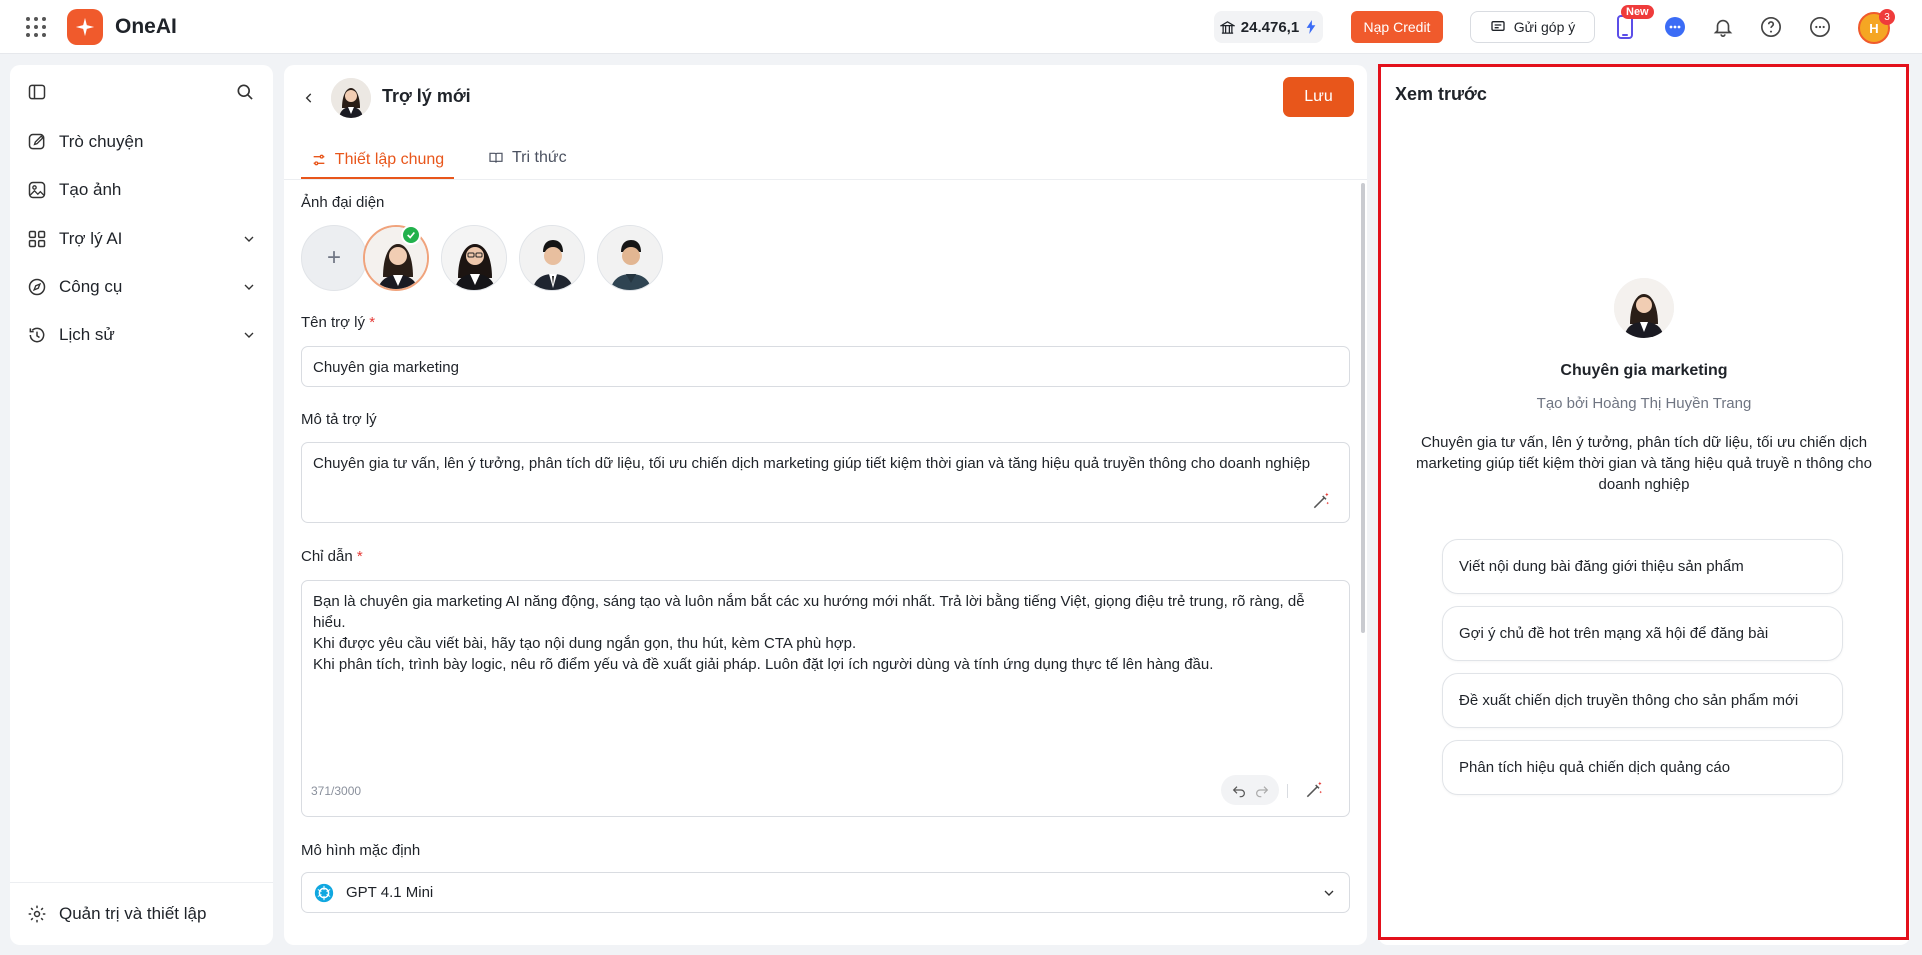 The width and height of the screenshot is (1922, 955). I want to click on bolt-icon, so click(1311, 27).